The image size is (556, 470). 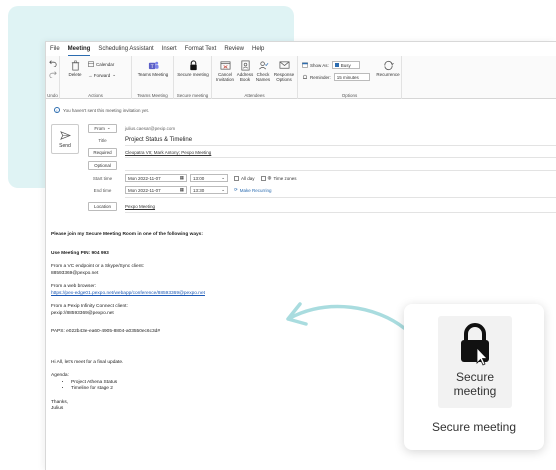 What do you see at coordinates (102, 152) in the screenshot?
I see `required-button: Required` at bounding box center [102, 152].